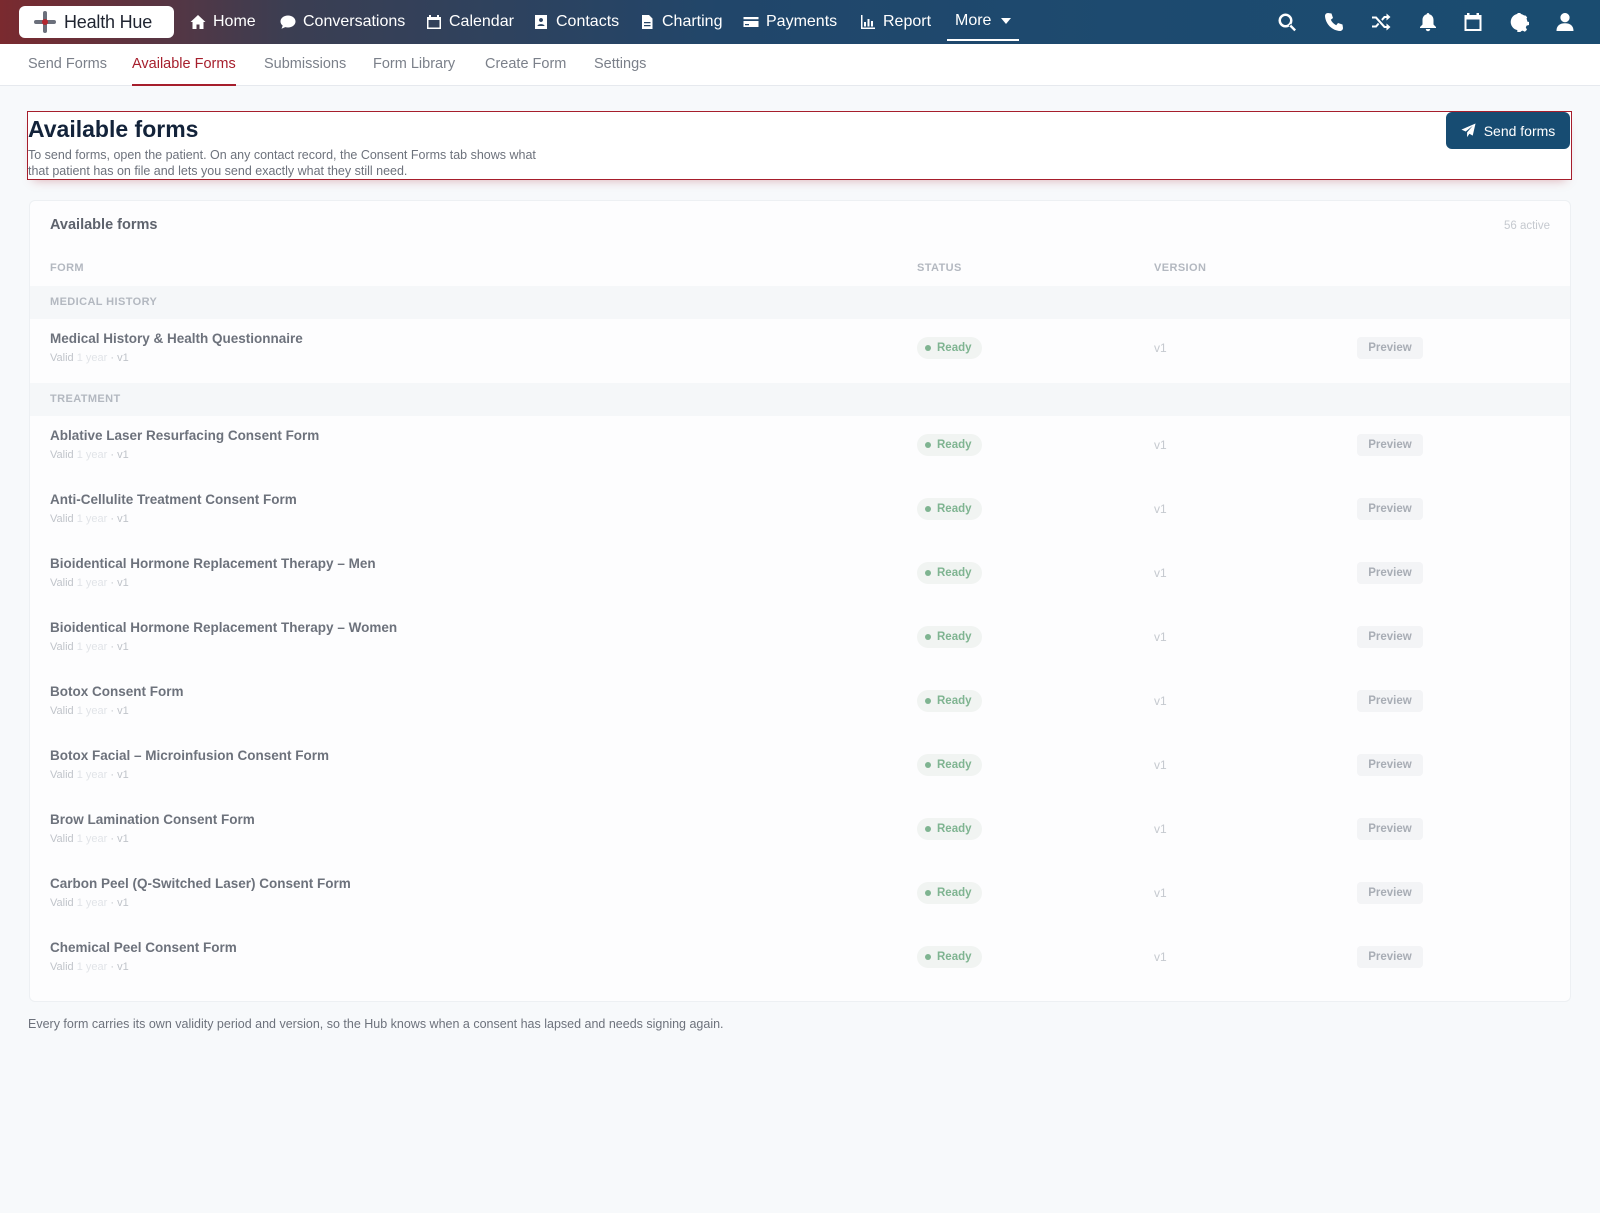  I want to click on contact-card-icon, so click(541, 22).